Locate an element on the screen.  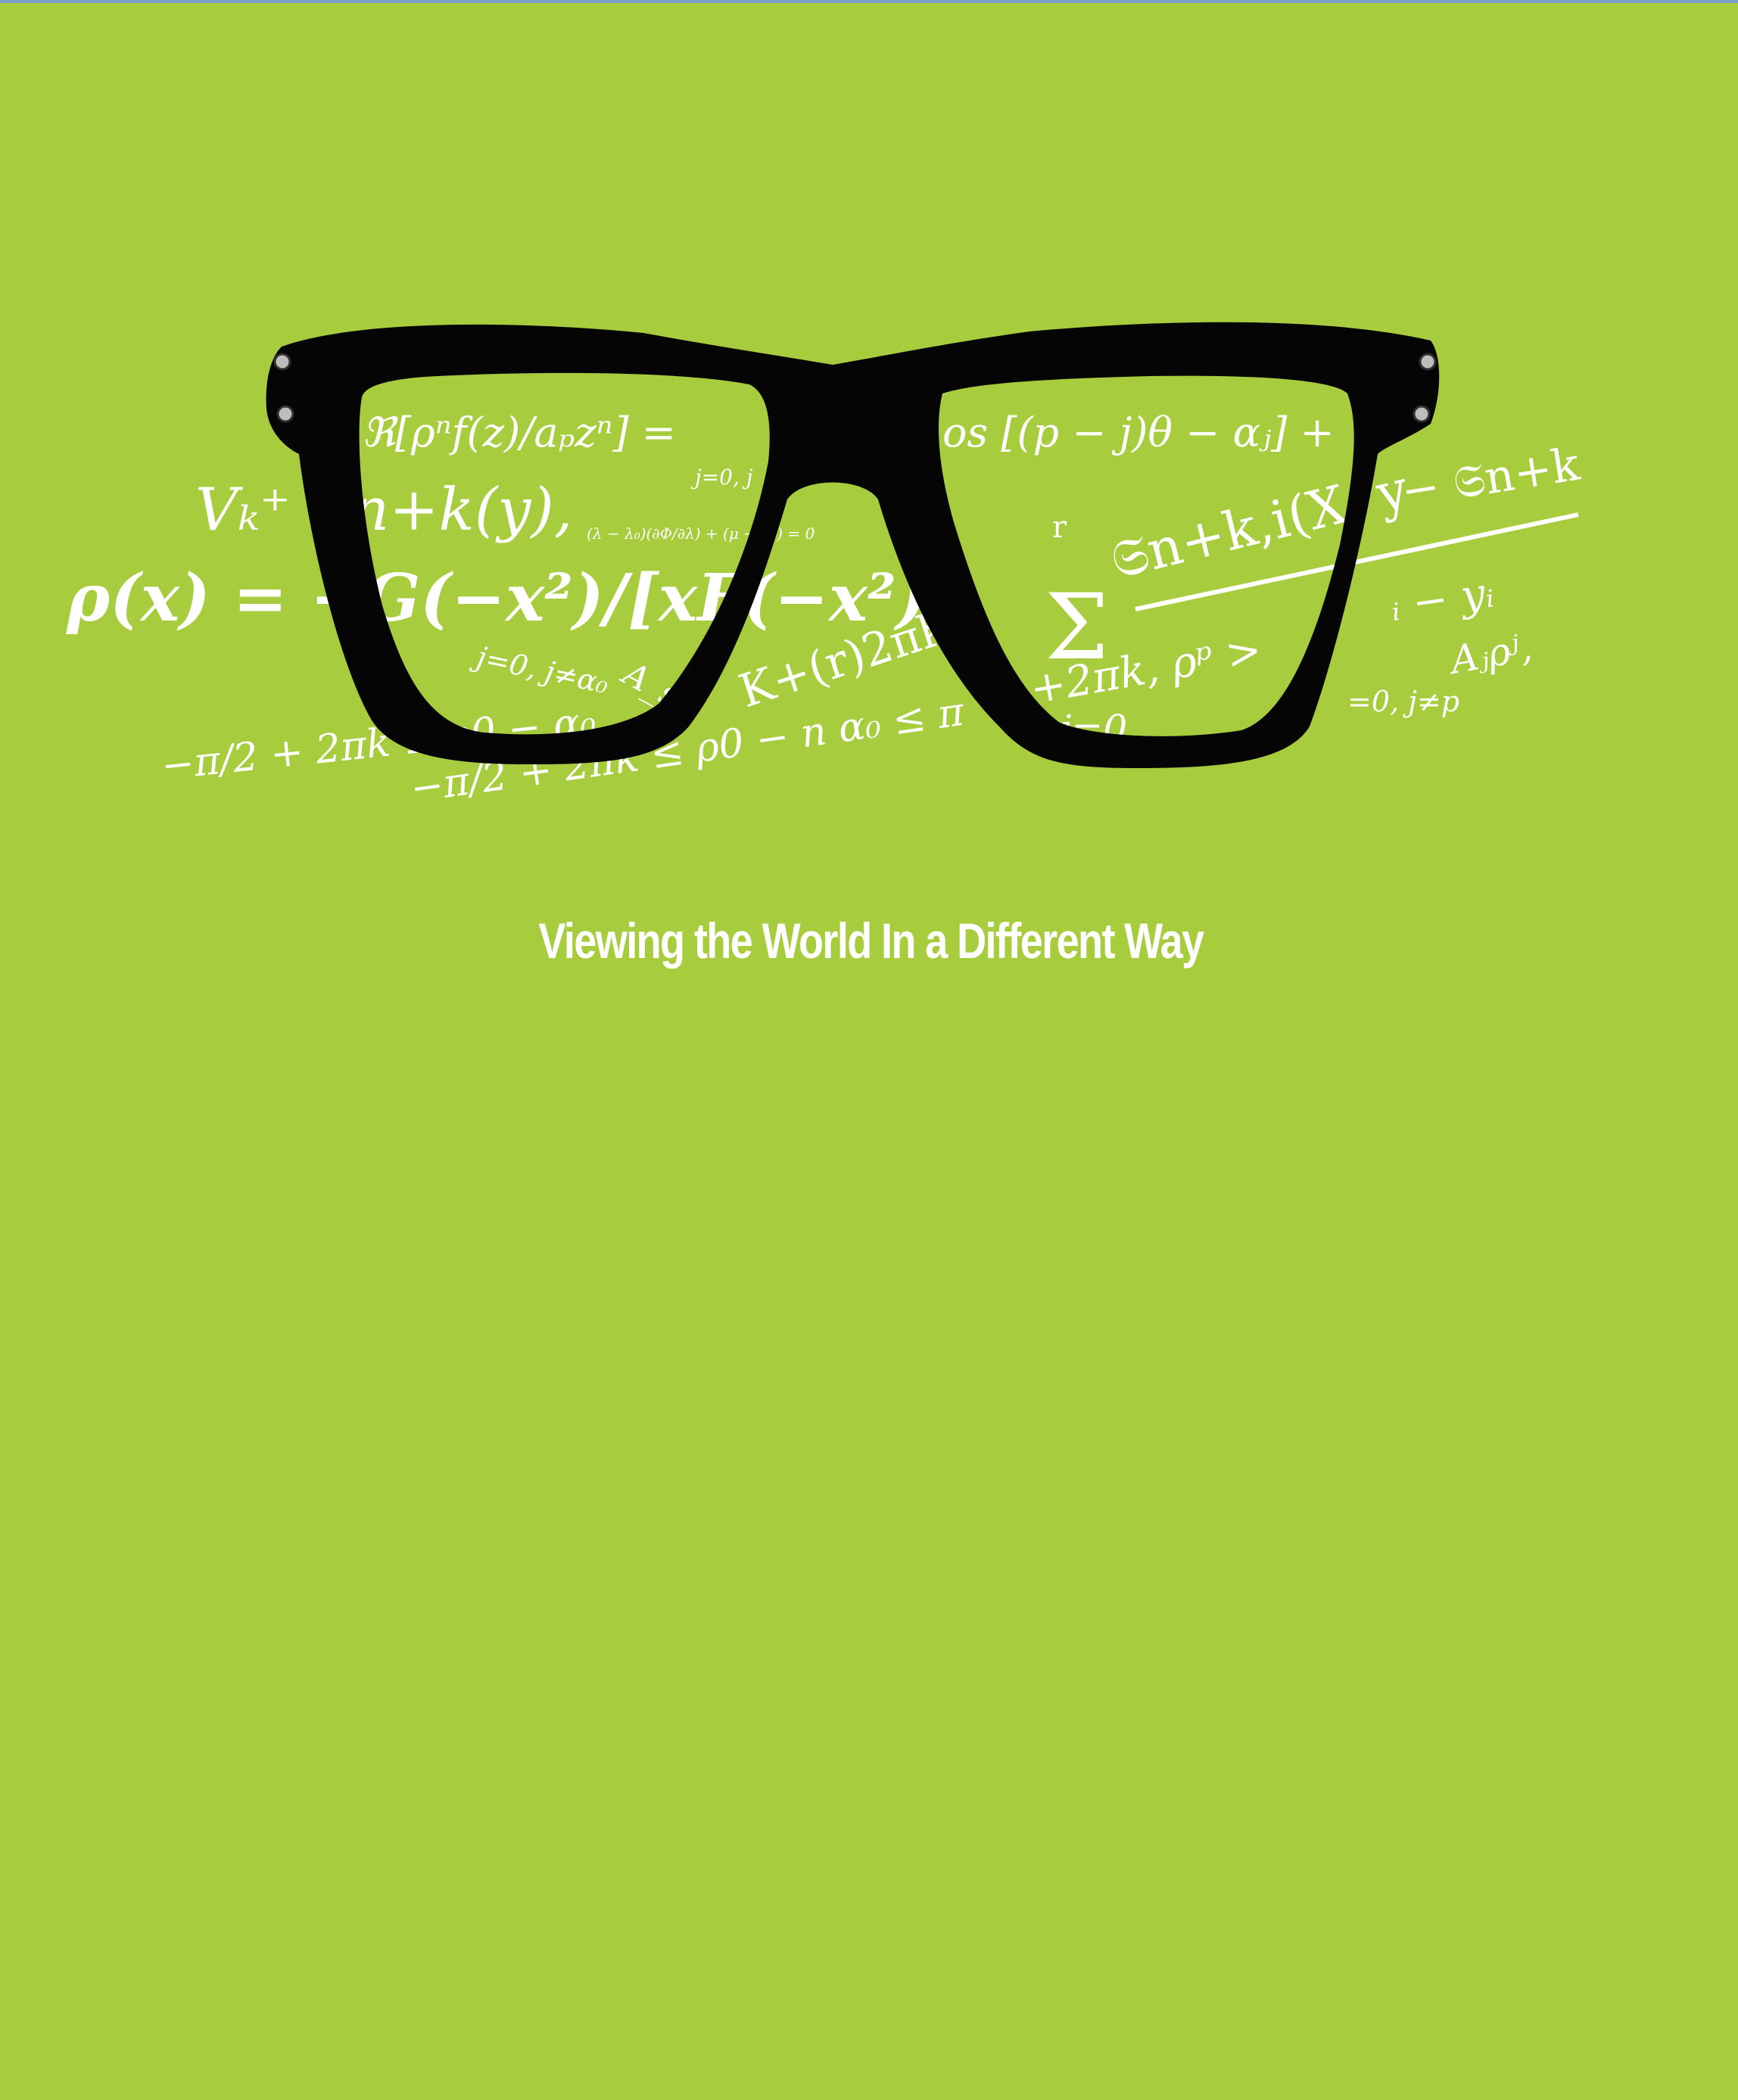
rivet-right-bottom is located at coordinates (1422, 414).